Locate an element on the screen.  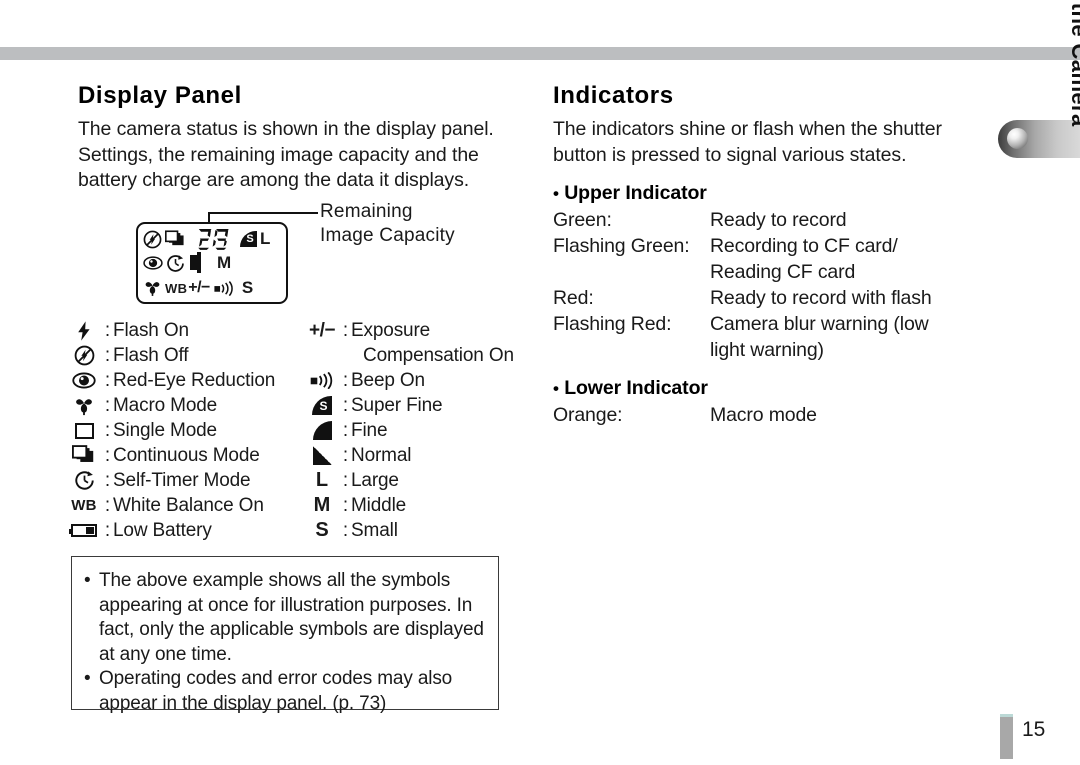
legend-item-white-balance: WB : White Balance On is located at coordinates (186, 505).